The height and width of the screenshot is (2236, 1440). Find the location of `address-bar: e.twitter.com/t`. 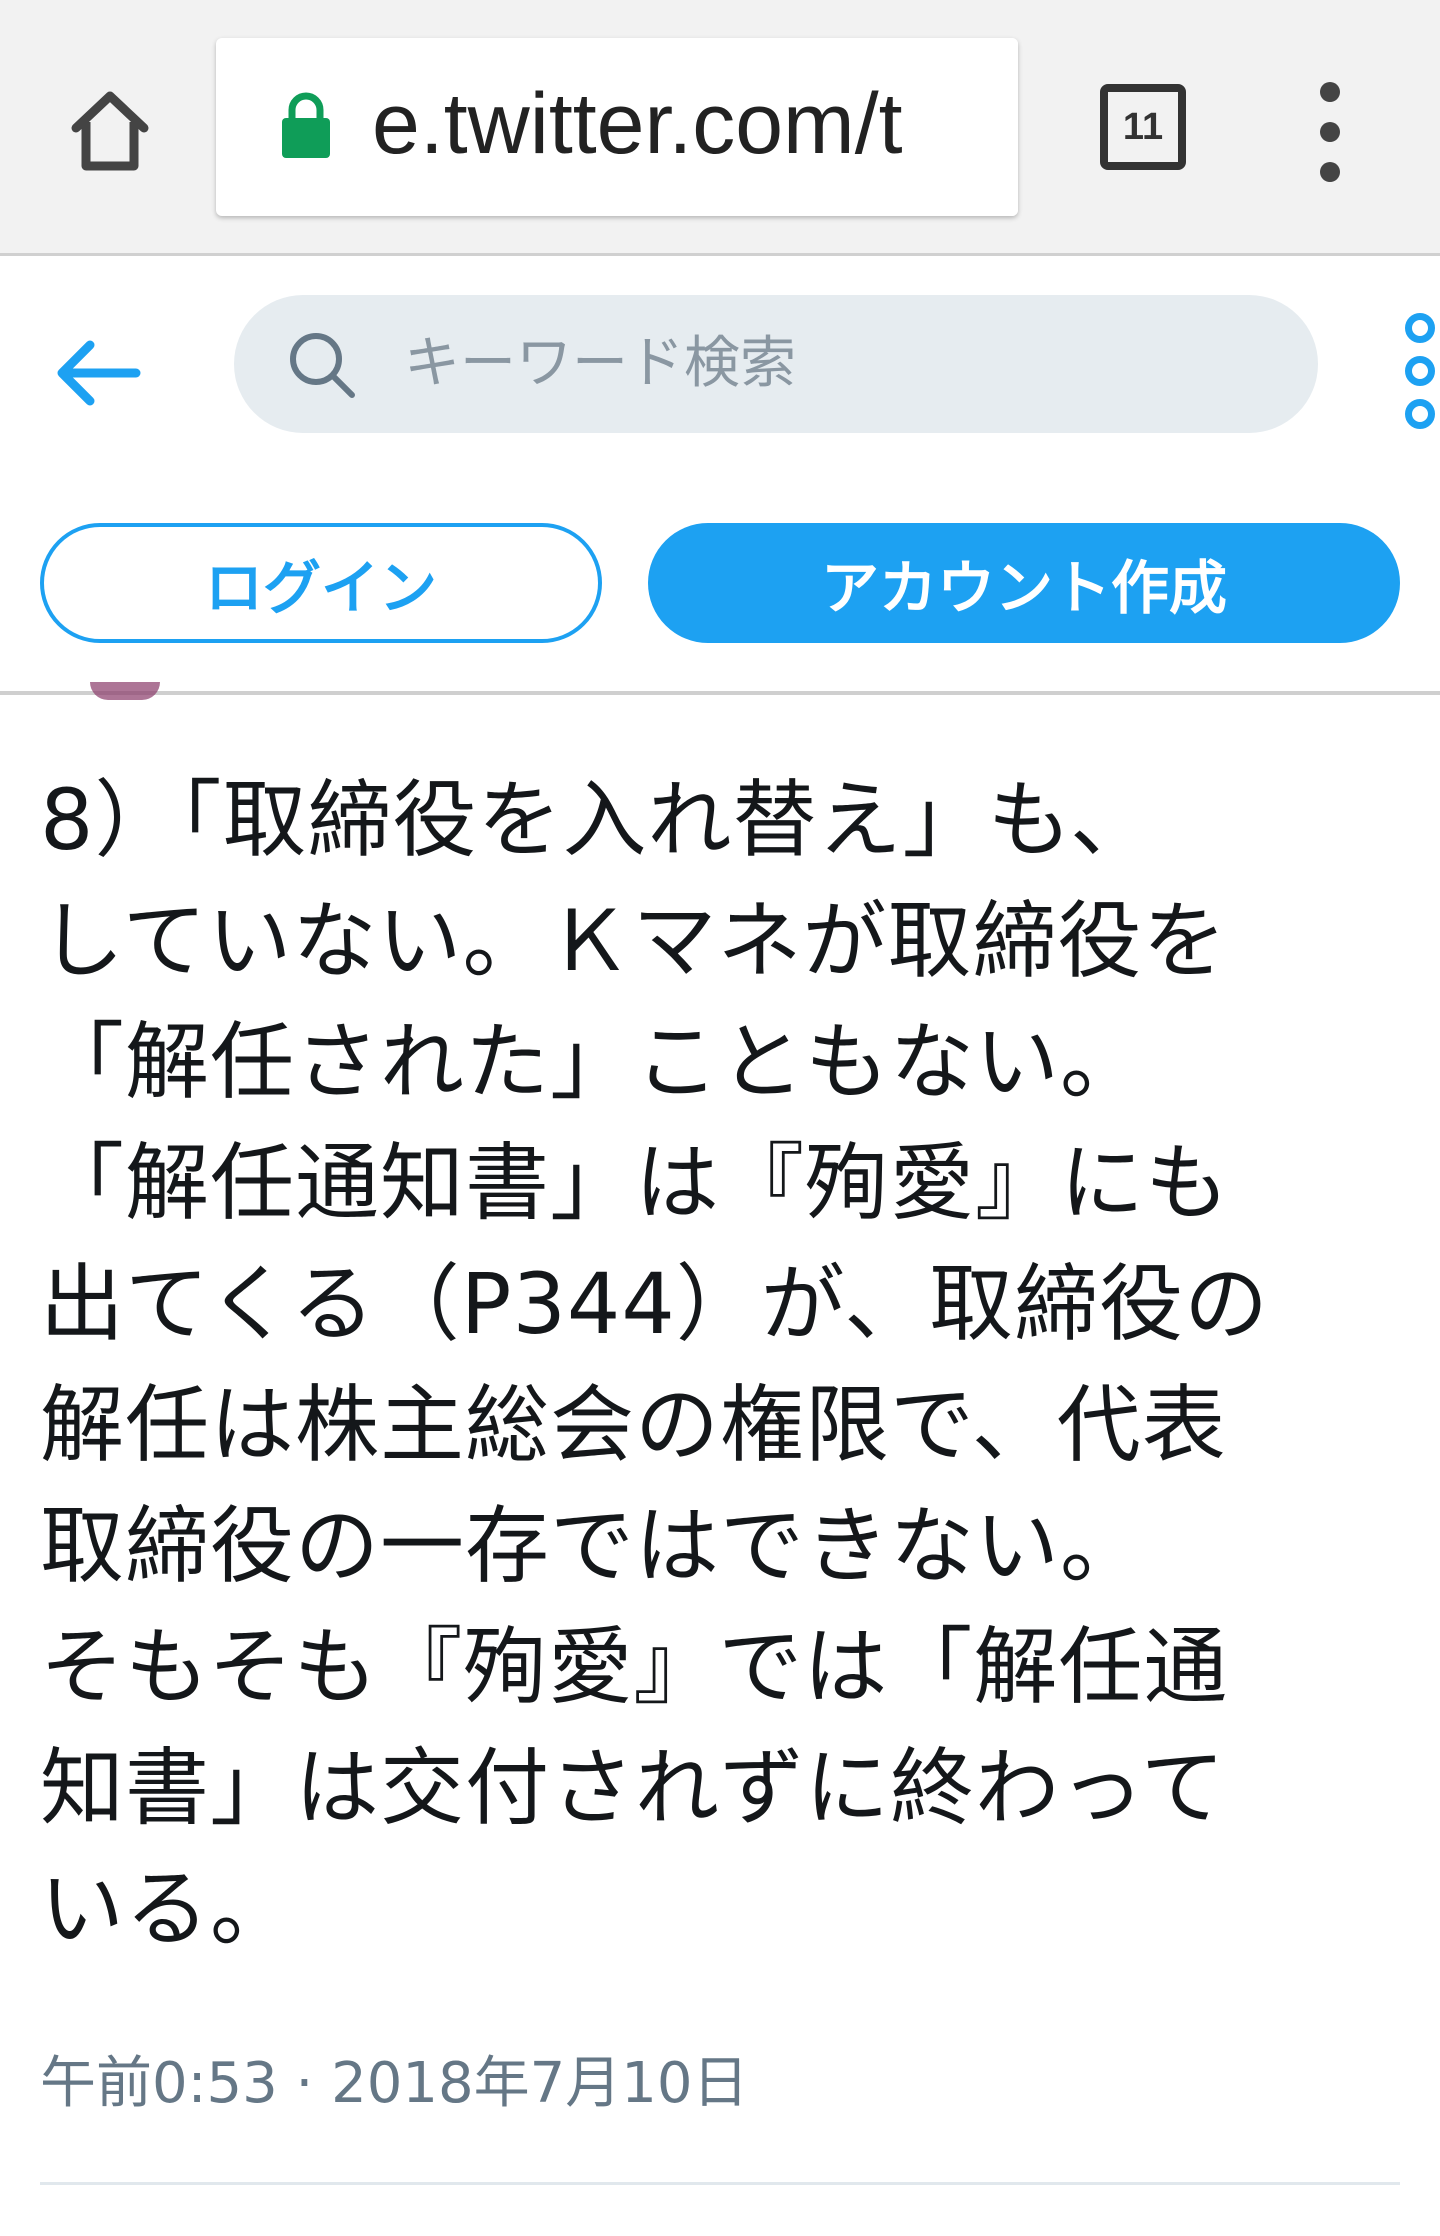

address-bar: e.twitter.com/t is located at coordinates (617, 127).